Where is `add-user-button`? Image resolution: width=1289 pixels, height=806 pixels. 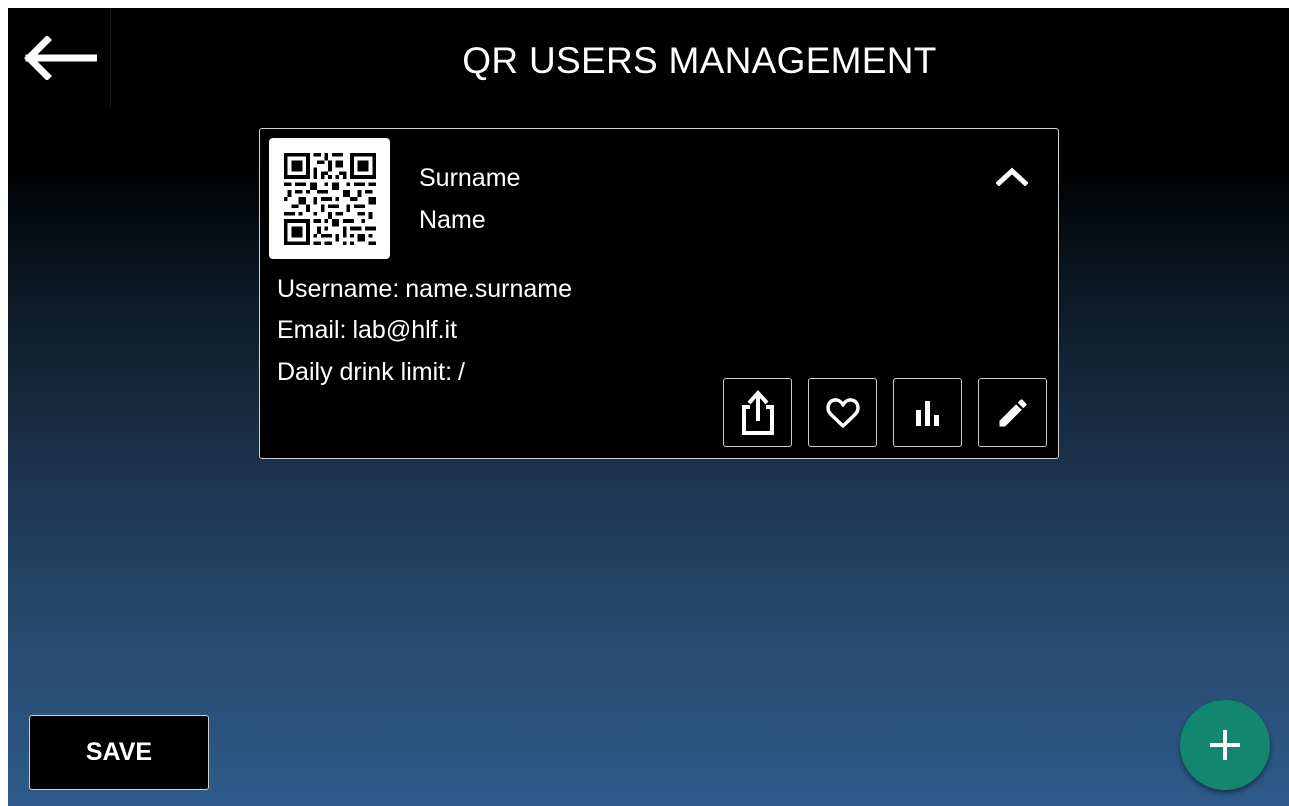
add-user-button is located at coordinates (1225, 745).